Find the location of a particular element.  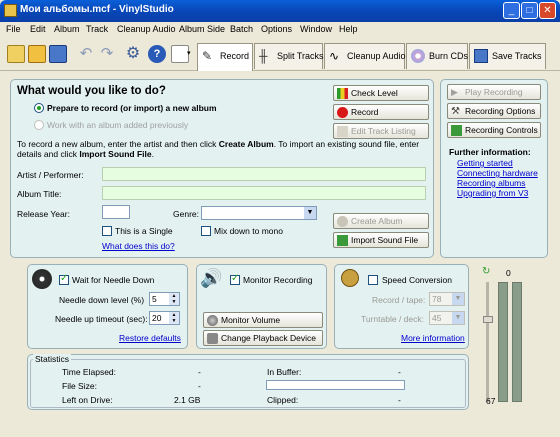

mixdown-checkbox is located at coordinates (206, 231).